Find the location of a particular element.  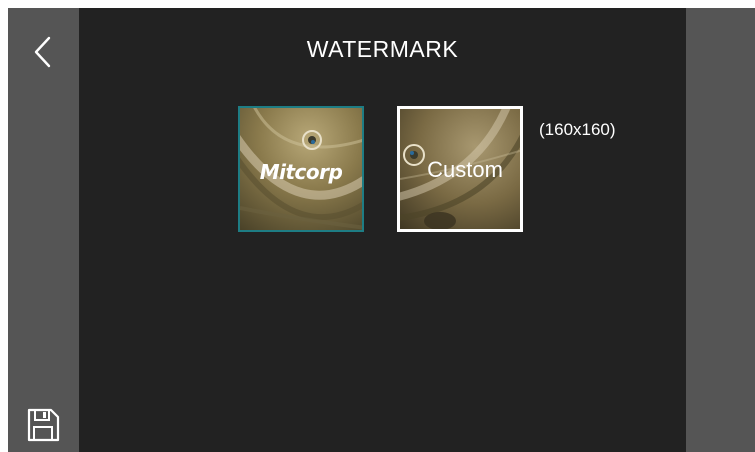

save-button is located at coordinates (43, 425).